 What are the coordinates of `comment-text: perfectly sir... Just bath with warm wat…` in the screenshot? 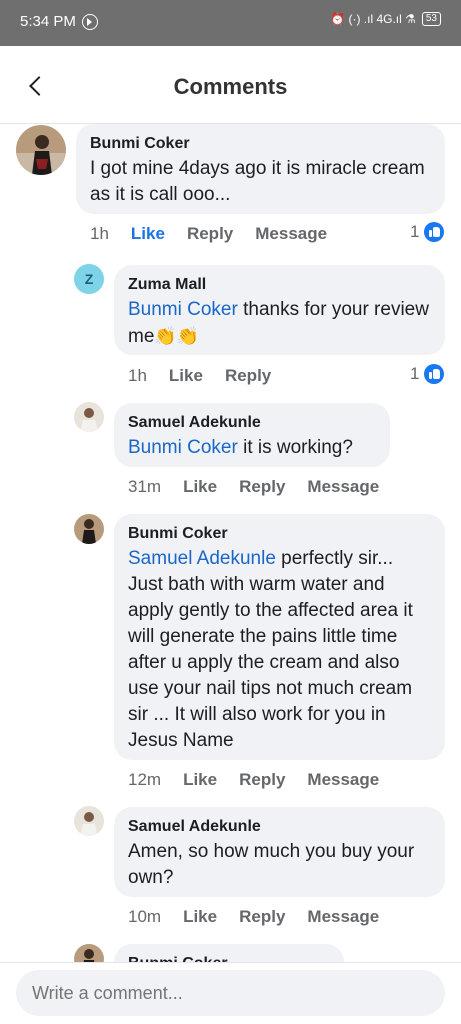 It's located at (270, 649).